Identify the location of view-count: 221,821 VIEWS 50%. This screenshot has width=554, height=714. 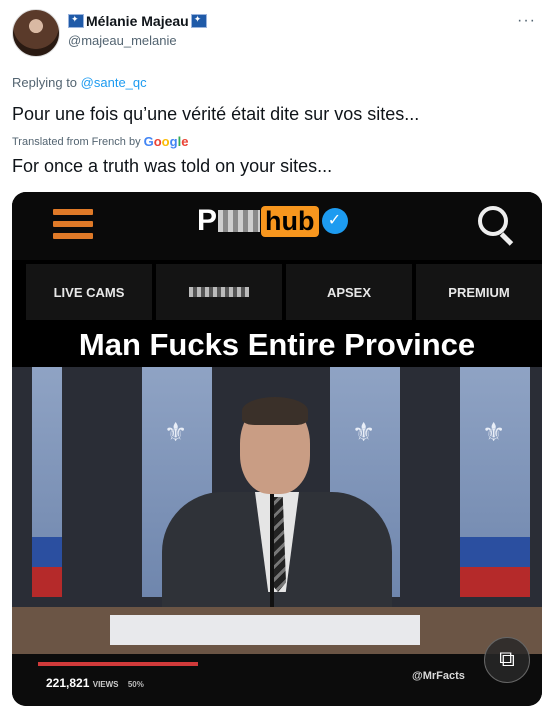
(95, 683).